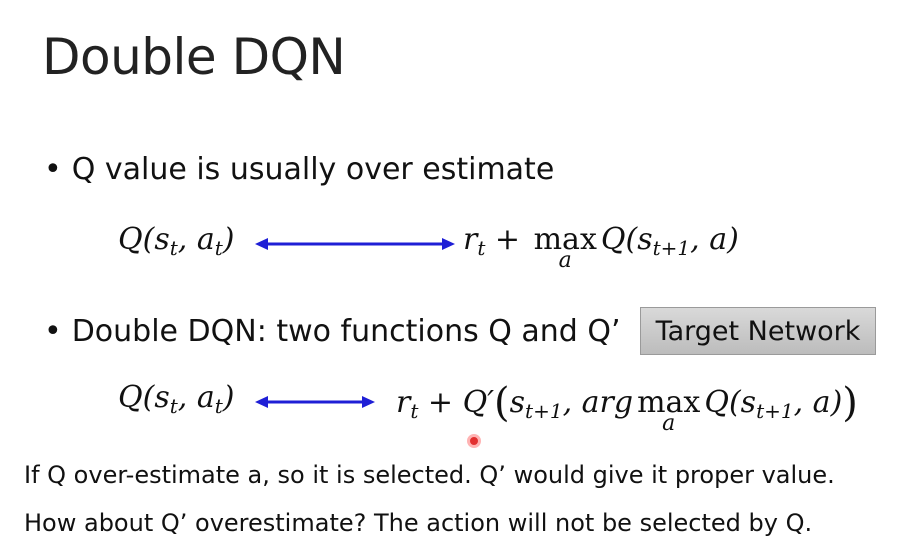 This screenshot has height=560, width=913. What do you see at coordinates (803, 402) in the screenshot?
I see `eq2-rhs-sep2: ,` at bounding box center [803, 402].